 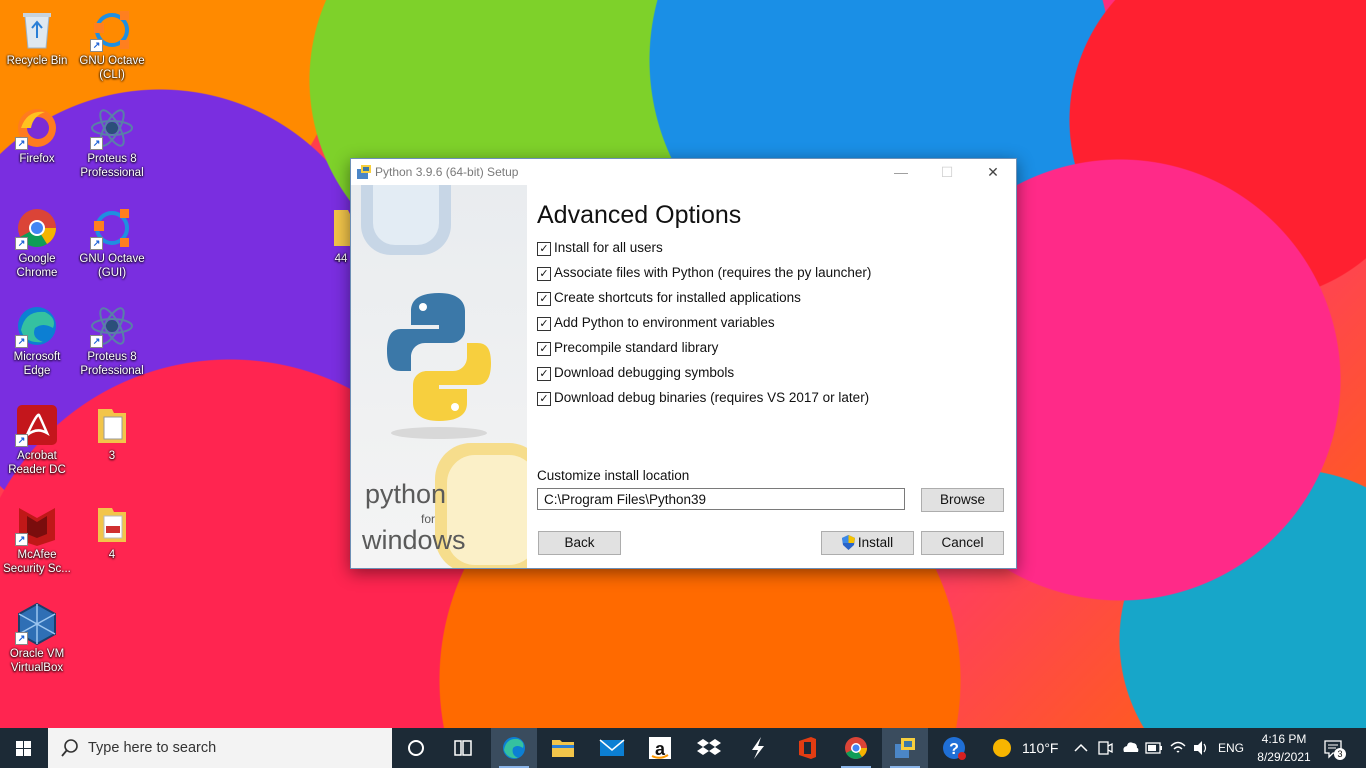 I want to click on language-indicator: ENG, so click(x=1231, y=748).